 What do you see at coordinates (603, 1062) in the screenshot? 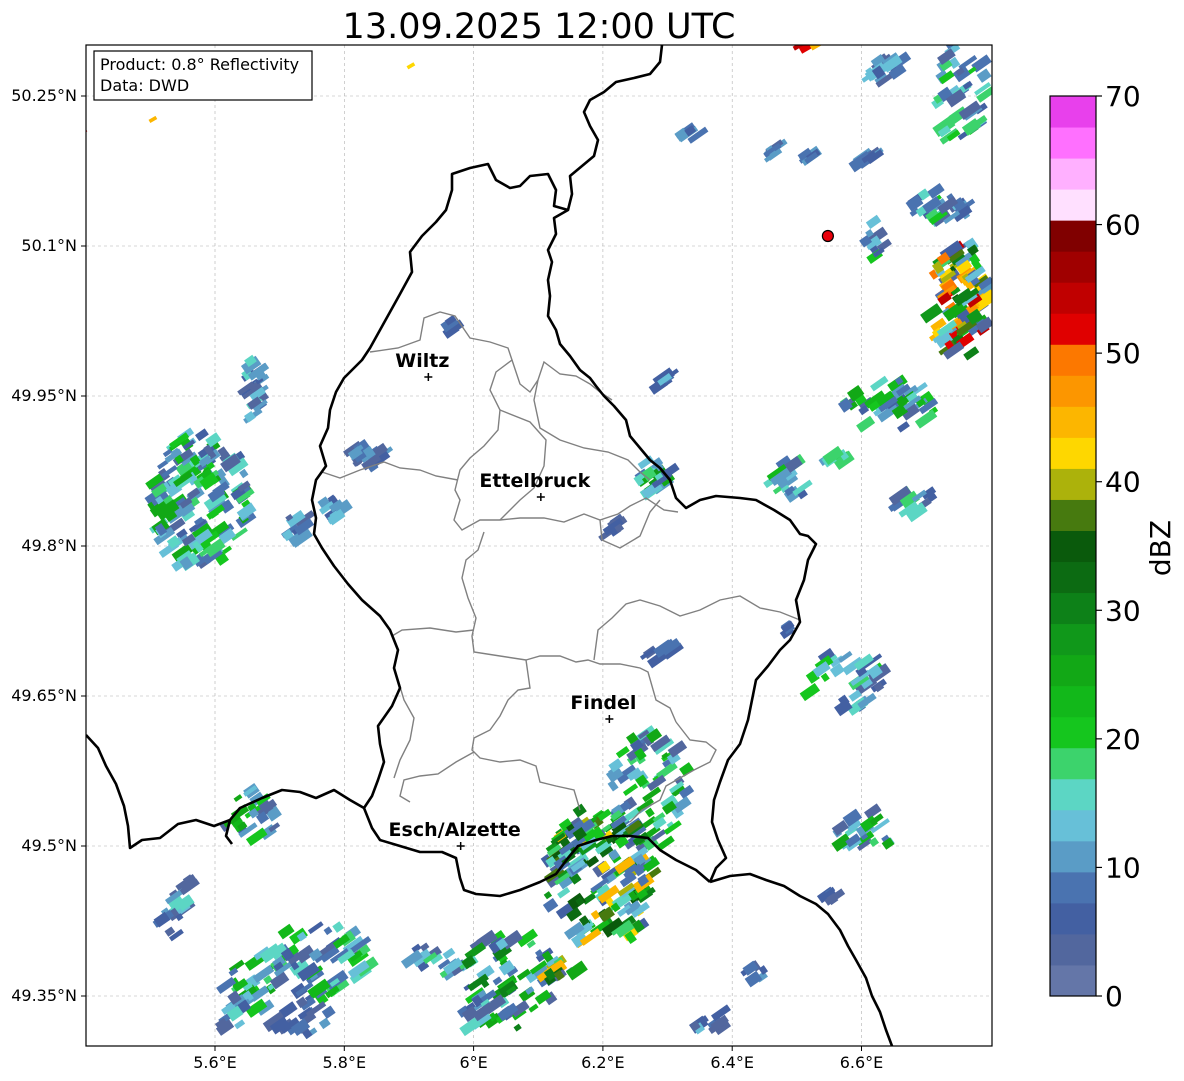
I see `x-tick-label: 6.2°E` at bounding box center [603, 1062].